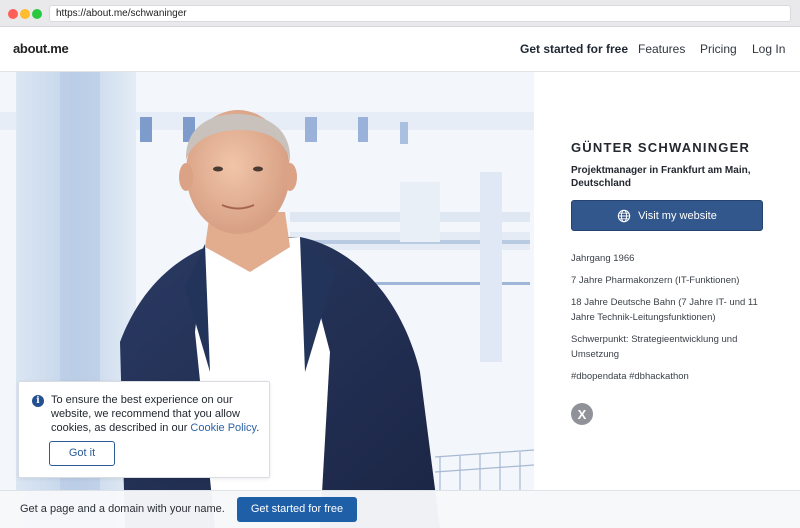 The height and width of the screenshot is (528, 800). What do you see at coordinates (661, 147) in the screenshot?
I see `profile-name: GÜNTER SCHWANINGER` at bounding box center [661, 147].